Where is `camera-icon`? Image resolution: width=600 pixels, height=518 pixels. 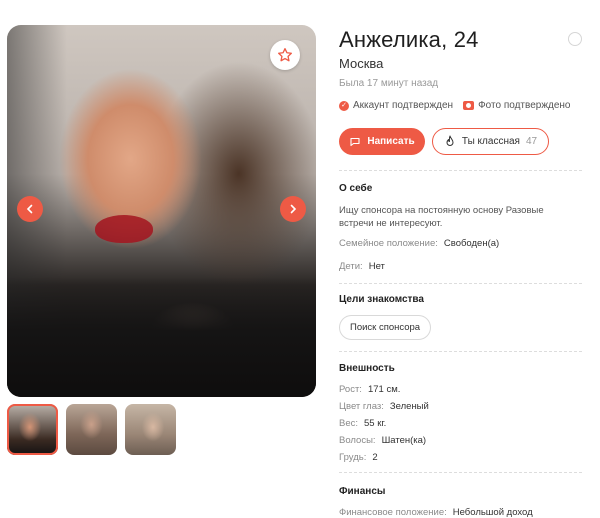
camera-icon is located at coordinates (469, 105).